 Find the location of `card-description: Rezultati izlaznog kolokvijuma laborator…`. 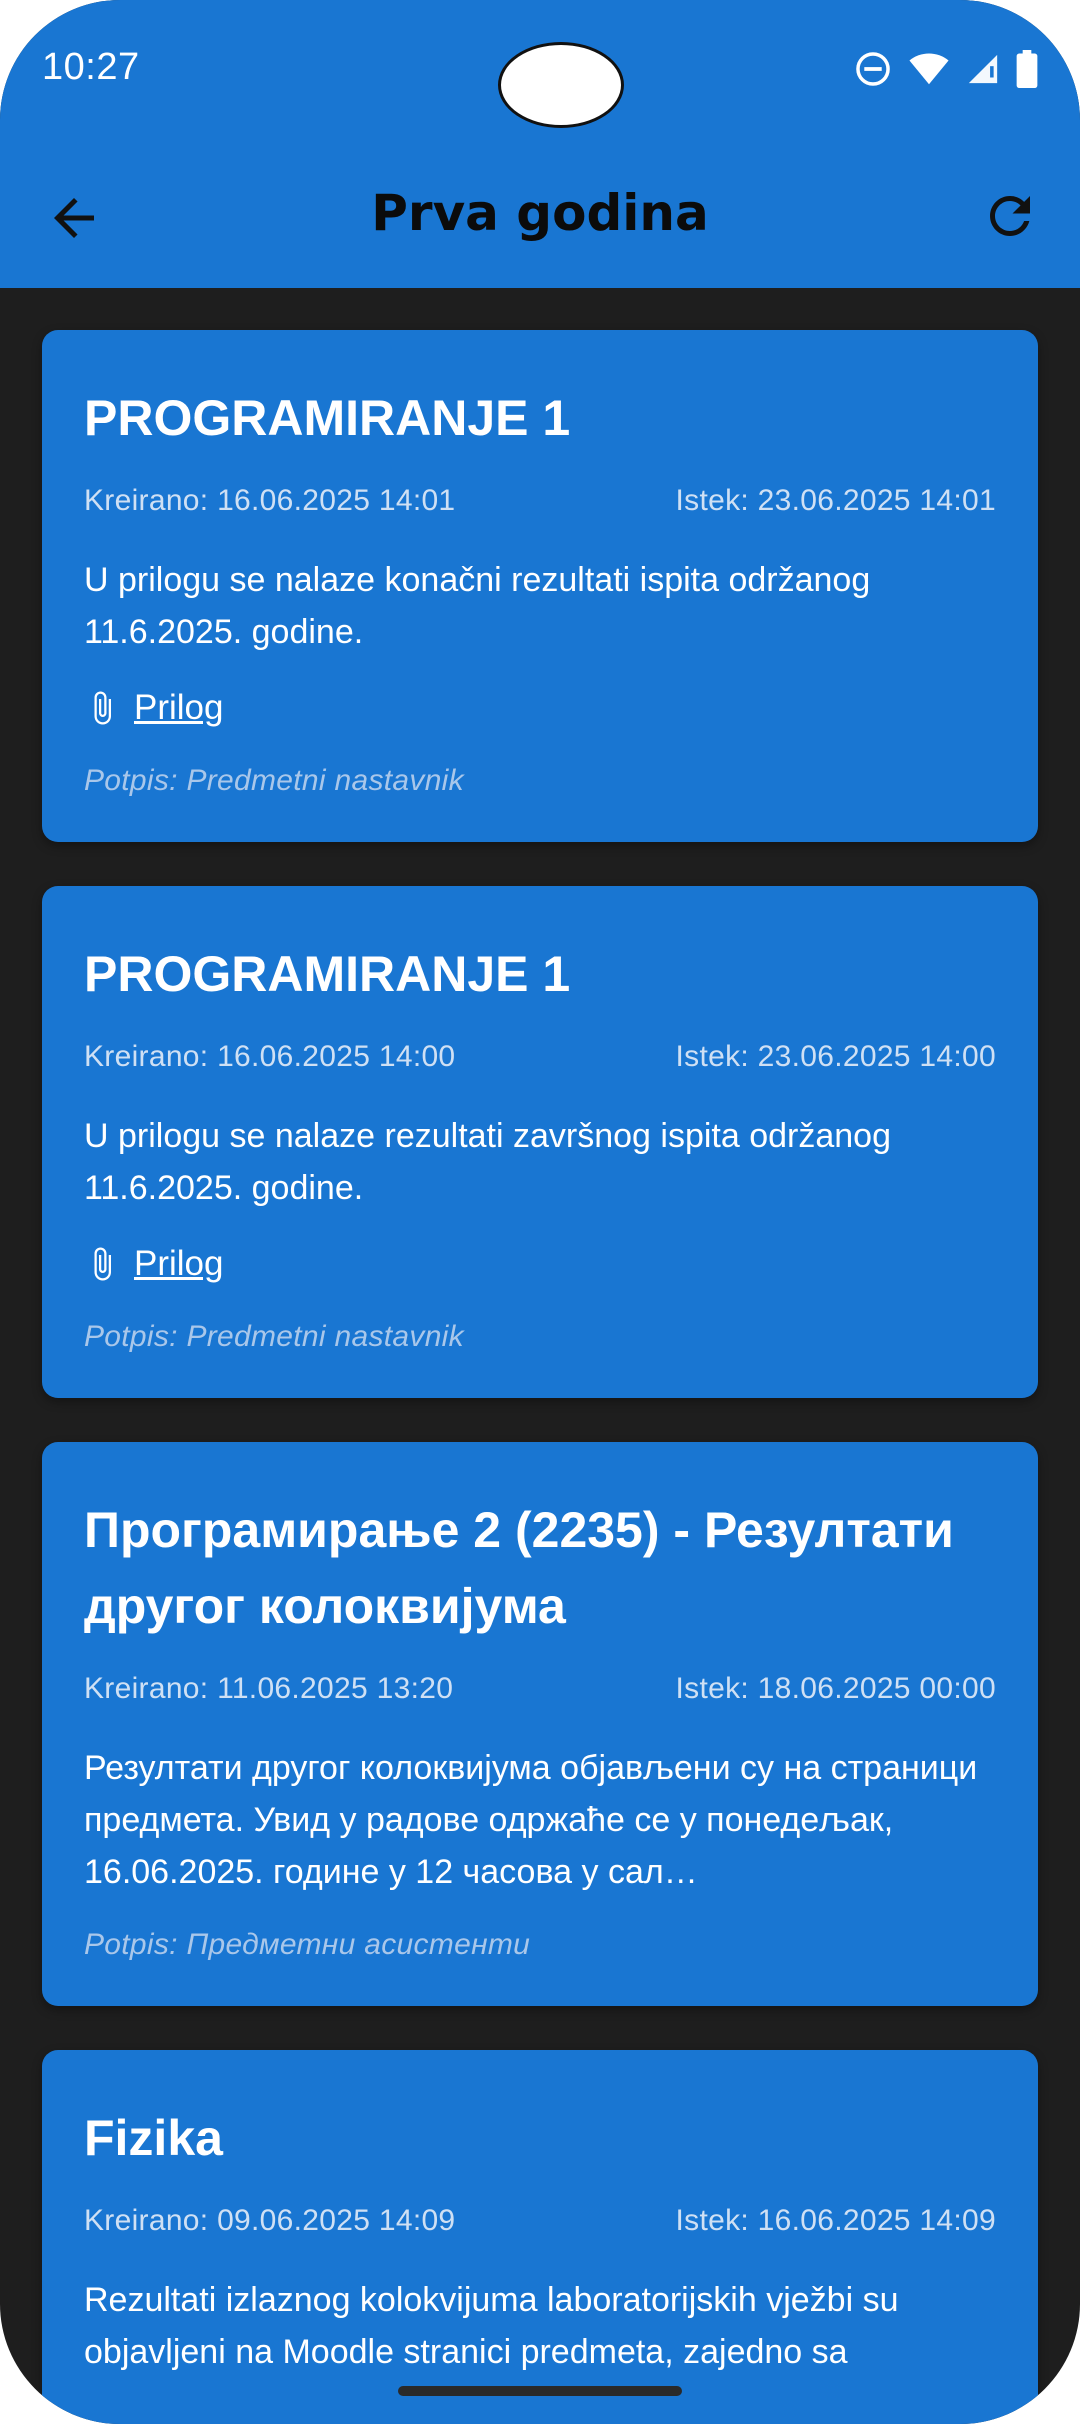

card-description: Rezultati izlaznog kolokvijuma laborator… is located at coordinates (491, 2326).